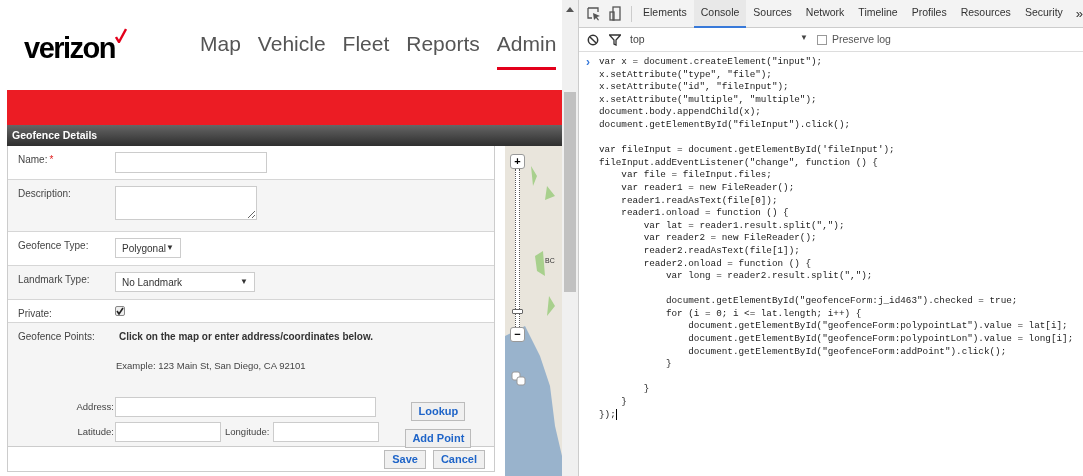 Image resolution: width=1083 pixels, height=476 pixels. I want to click on context-dropdown: top ▼, so click(719, 39).